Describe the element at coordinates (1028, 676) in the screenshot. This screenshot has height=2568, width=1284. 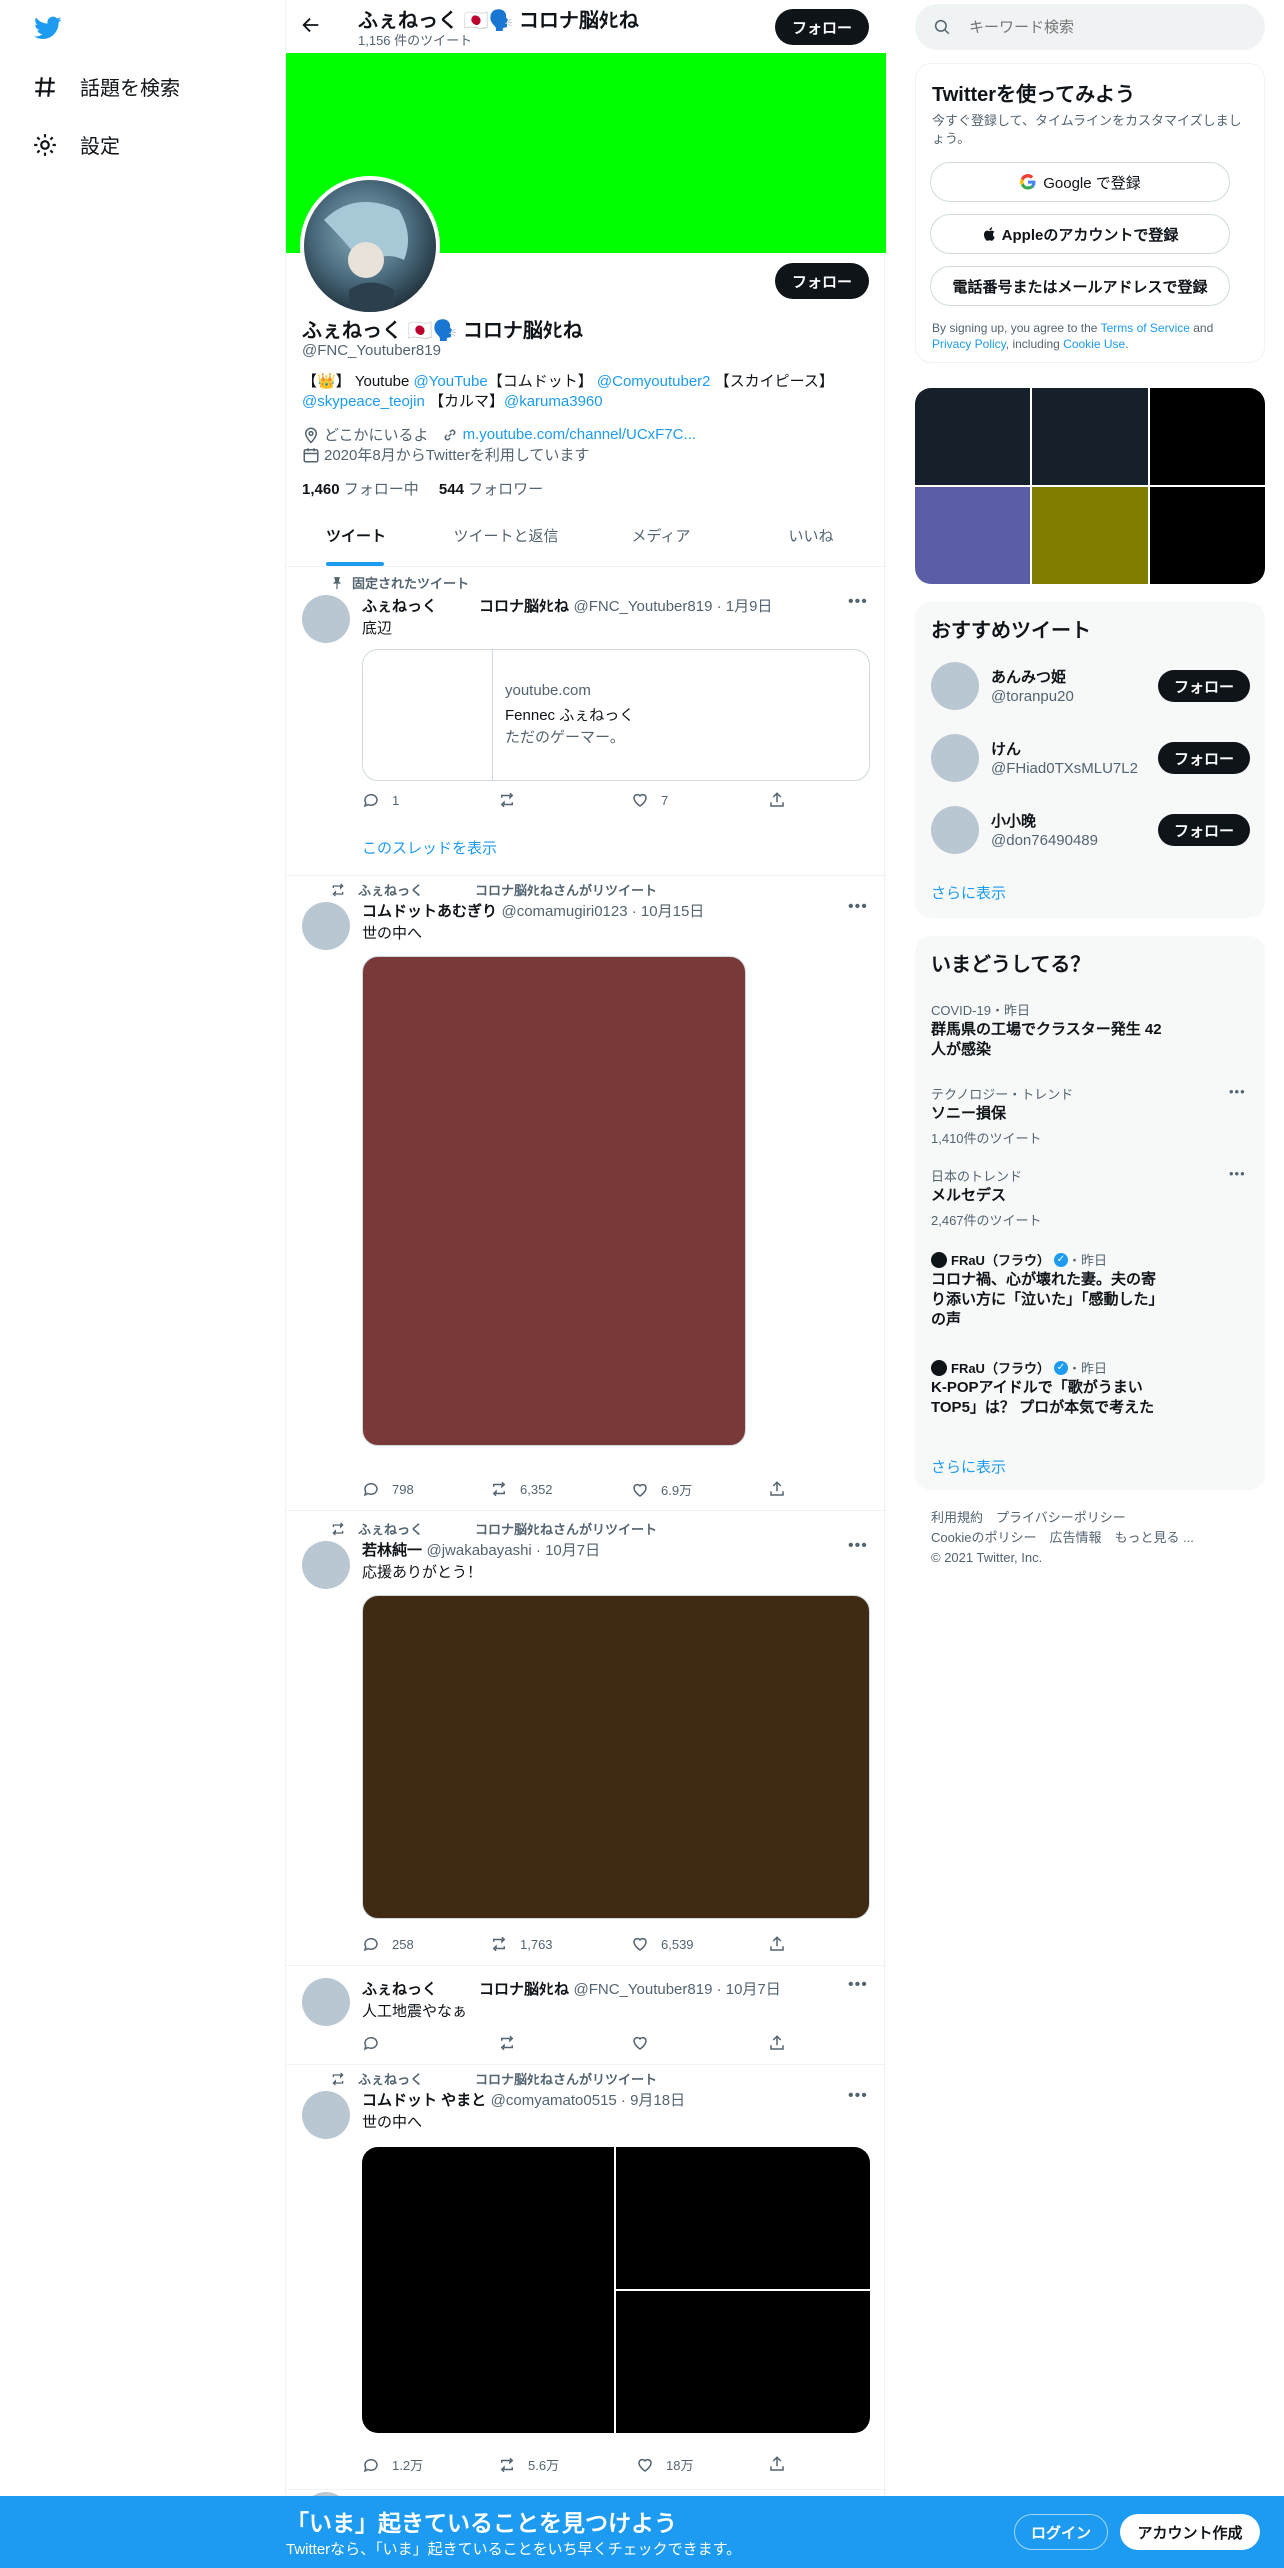
I see `recommended-user-name: あんみつ姫` at that location.